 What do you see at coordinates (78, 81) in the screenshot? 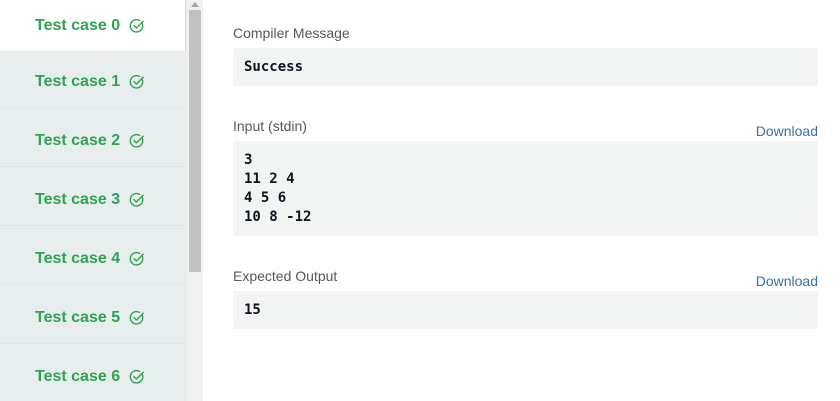
I see `test-case-label: Test case 1` at bounding box center [78, 81].